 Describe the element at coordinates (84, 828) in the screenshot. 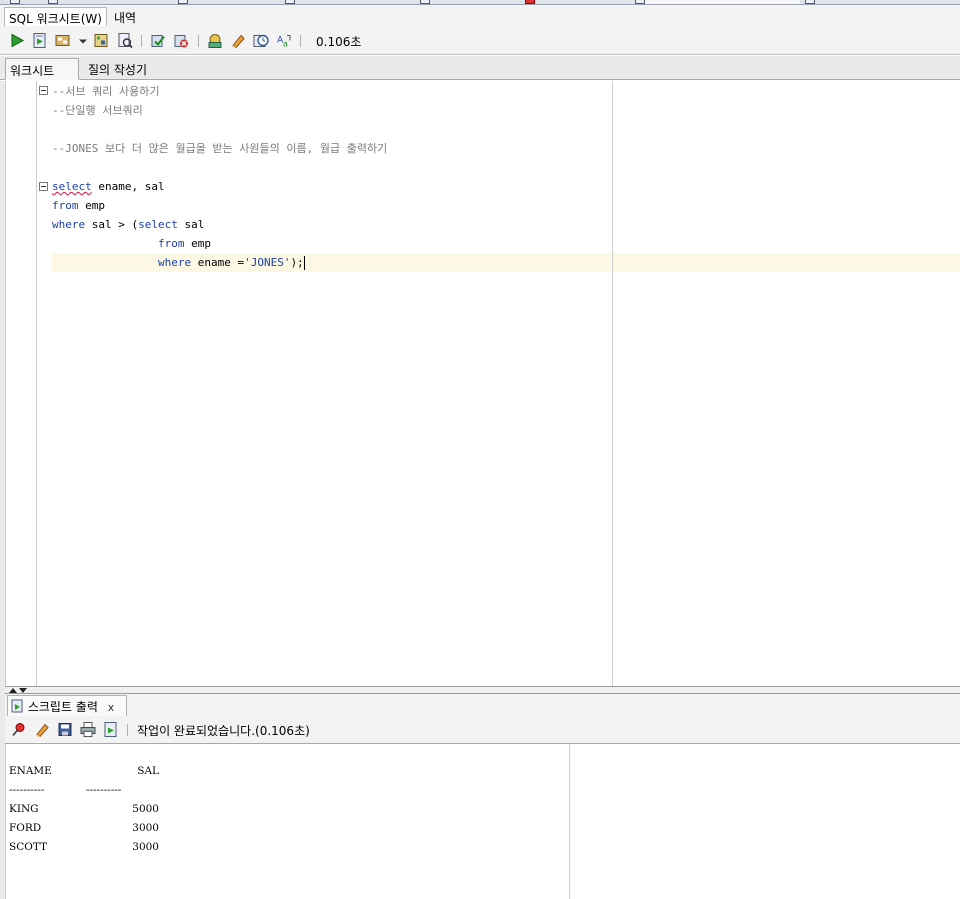

I see `output-data-row: FORD 3000` at that location.